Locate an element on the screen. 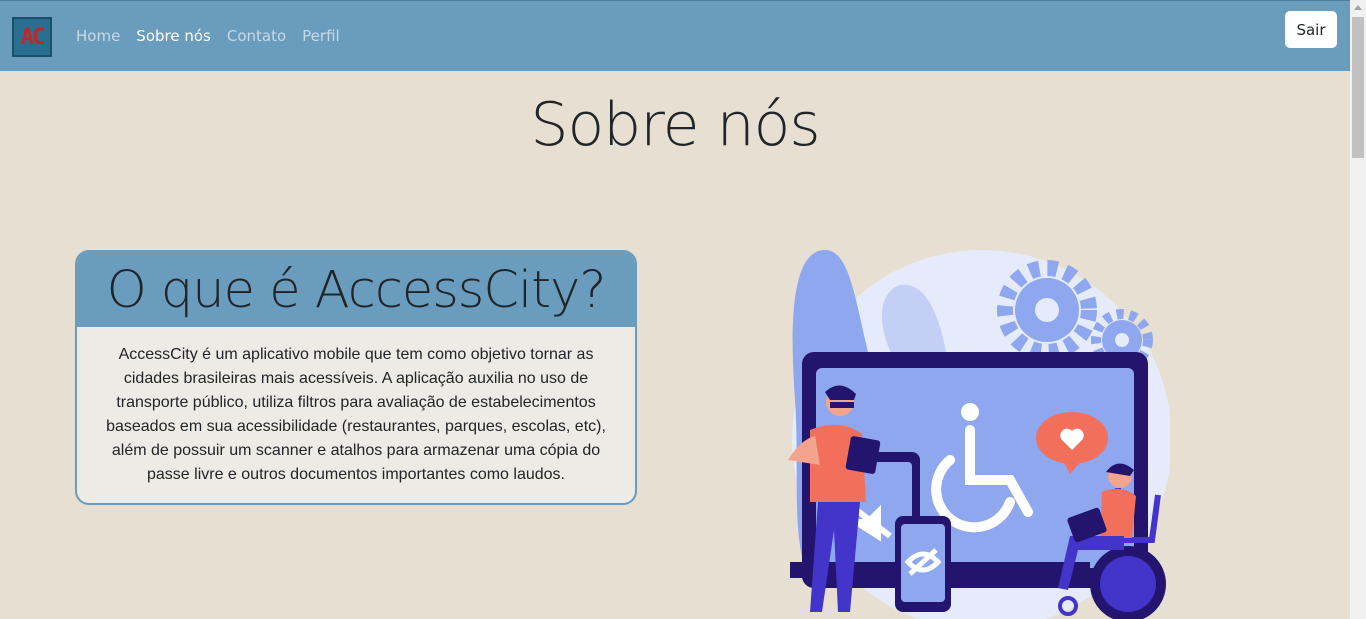 This screenshot has width=1366, height=619. nav-link-sobre-nos: Sobre nós is located at coordinates (173, 36).